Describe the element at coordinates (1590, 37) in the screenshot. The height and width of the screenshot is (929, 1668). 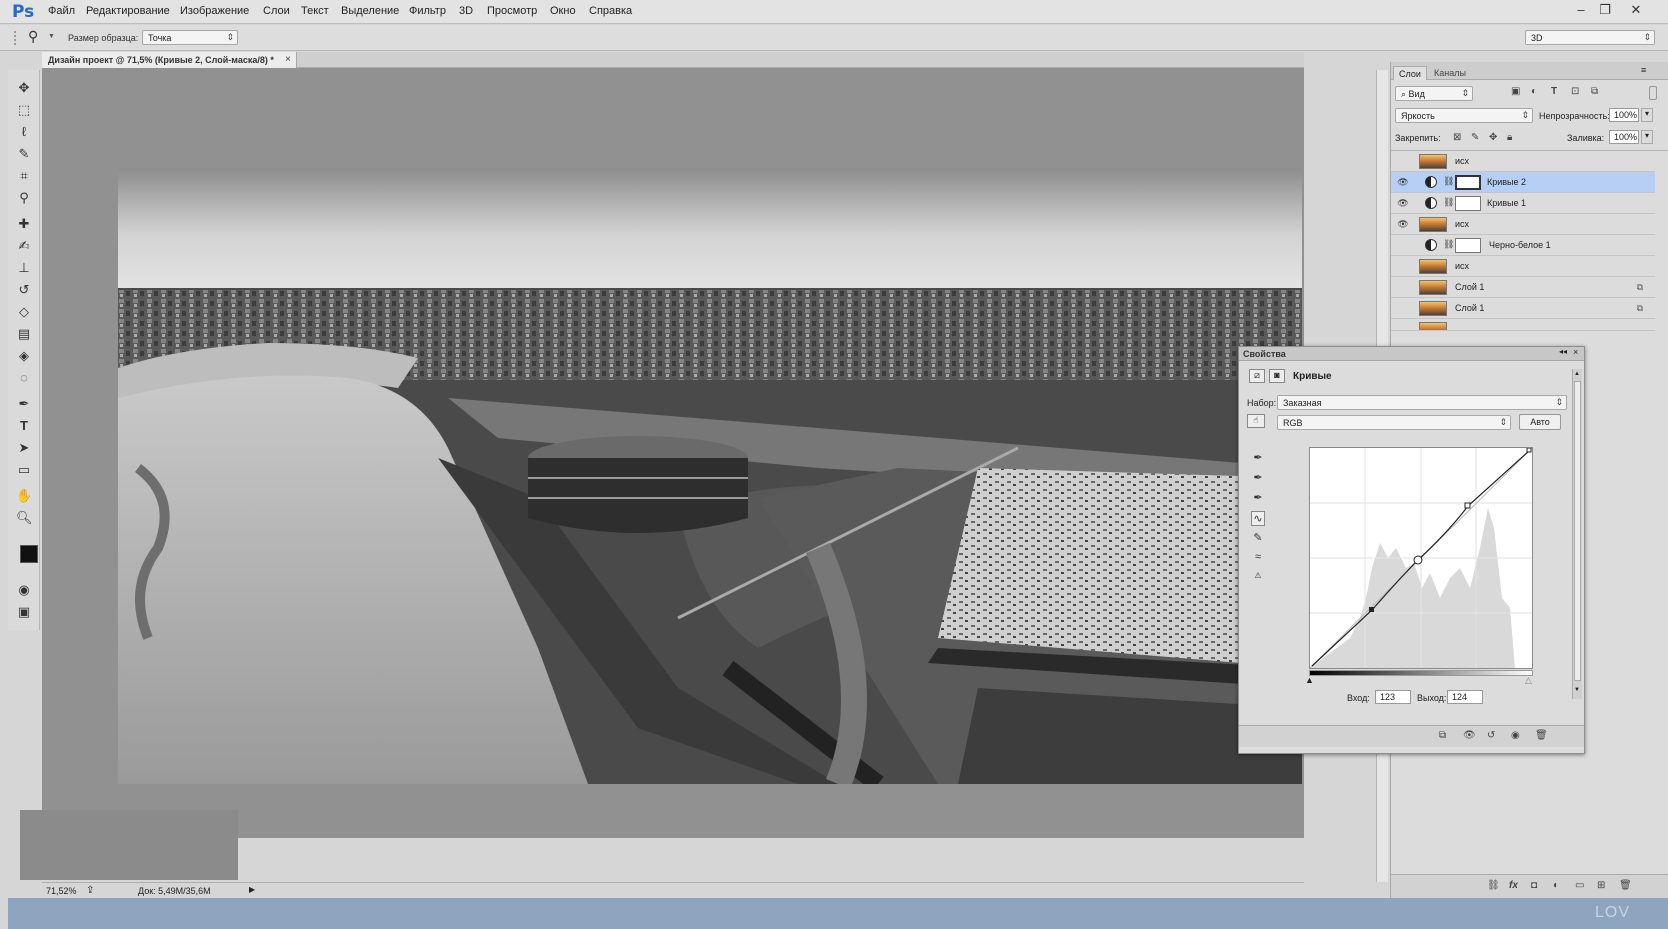
I see `workspace-select: 3D` at that location.